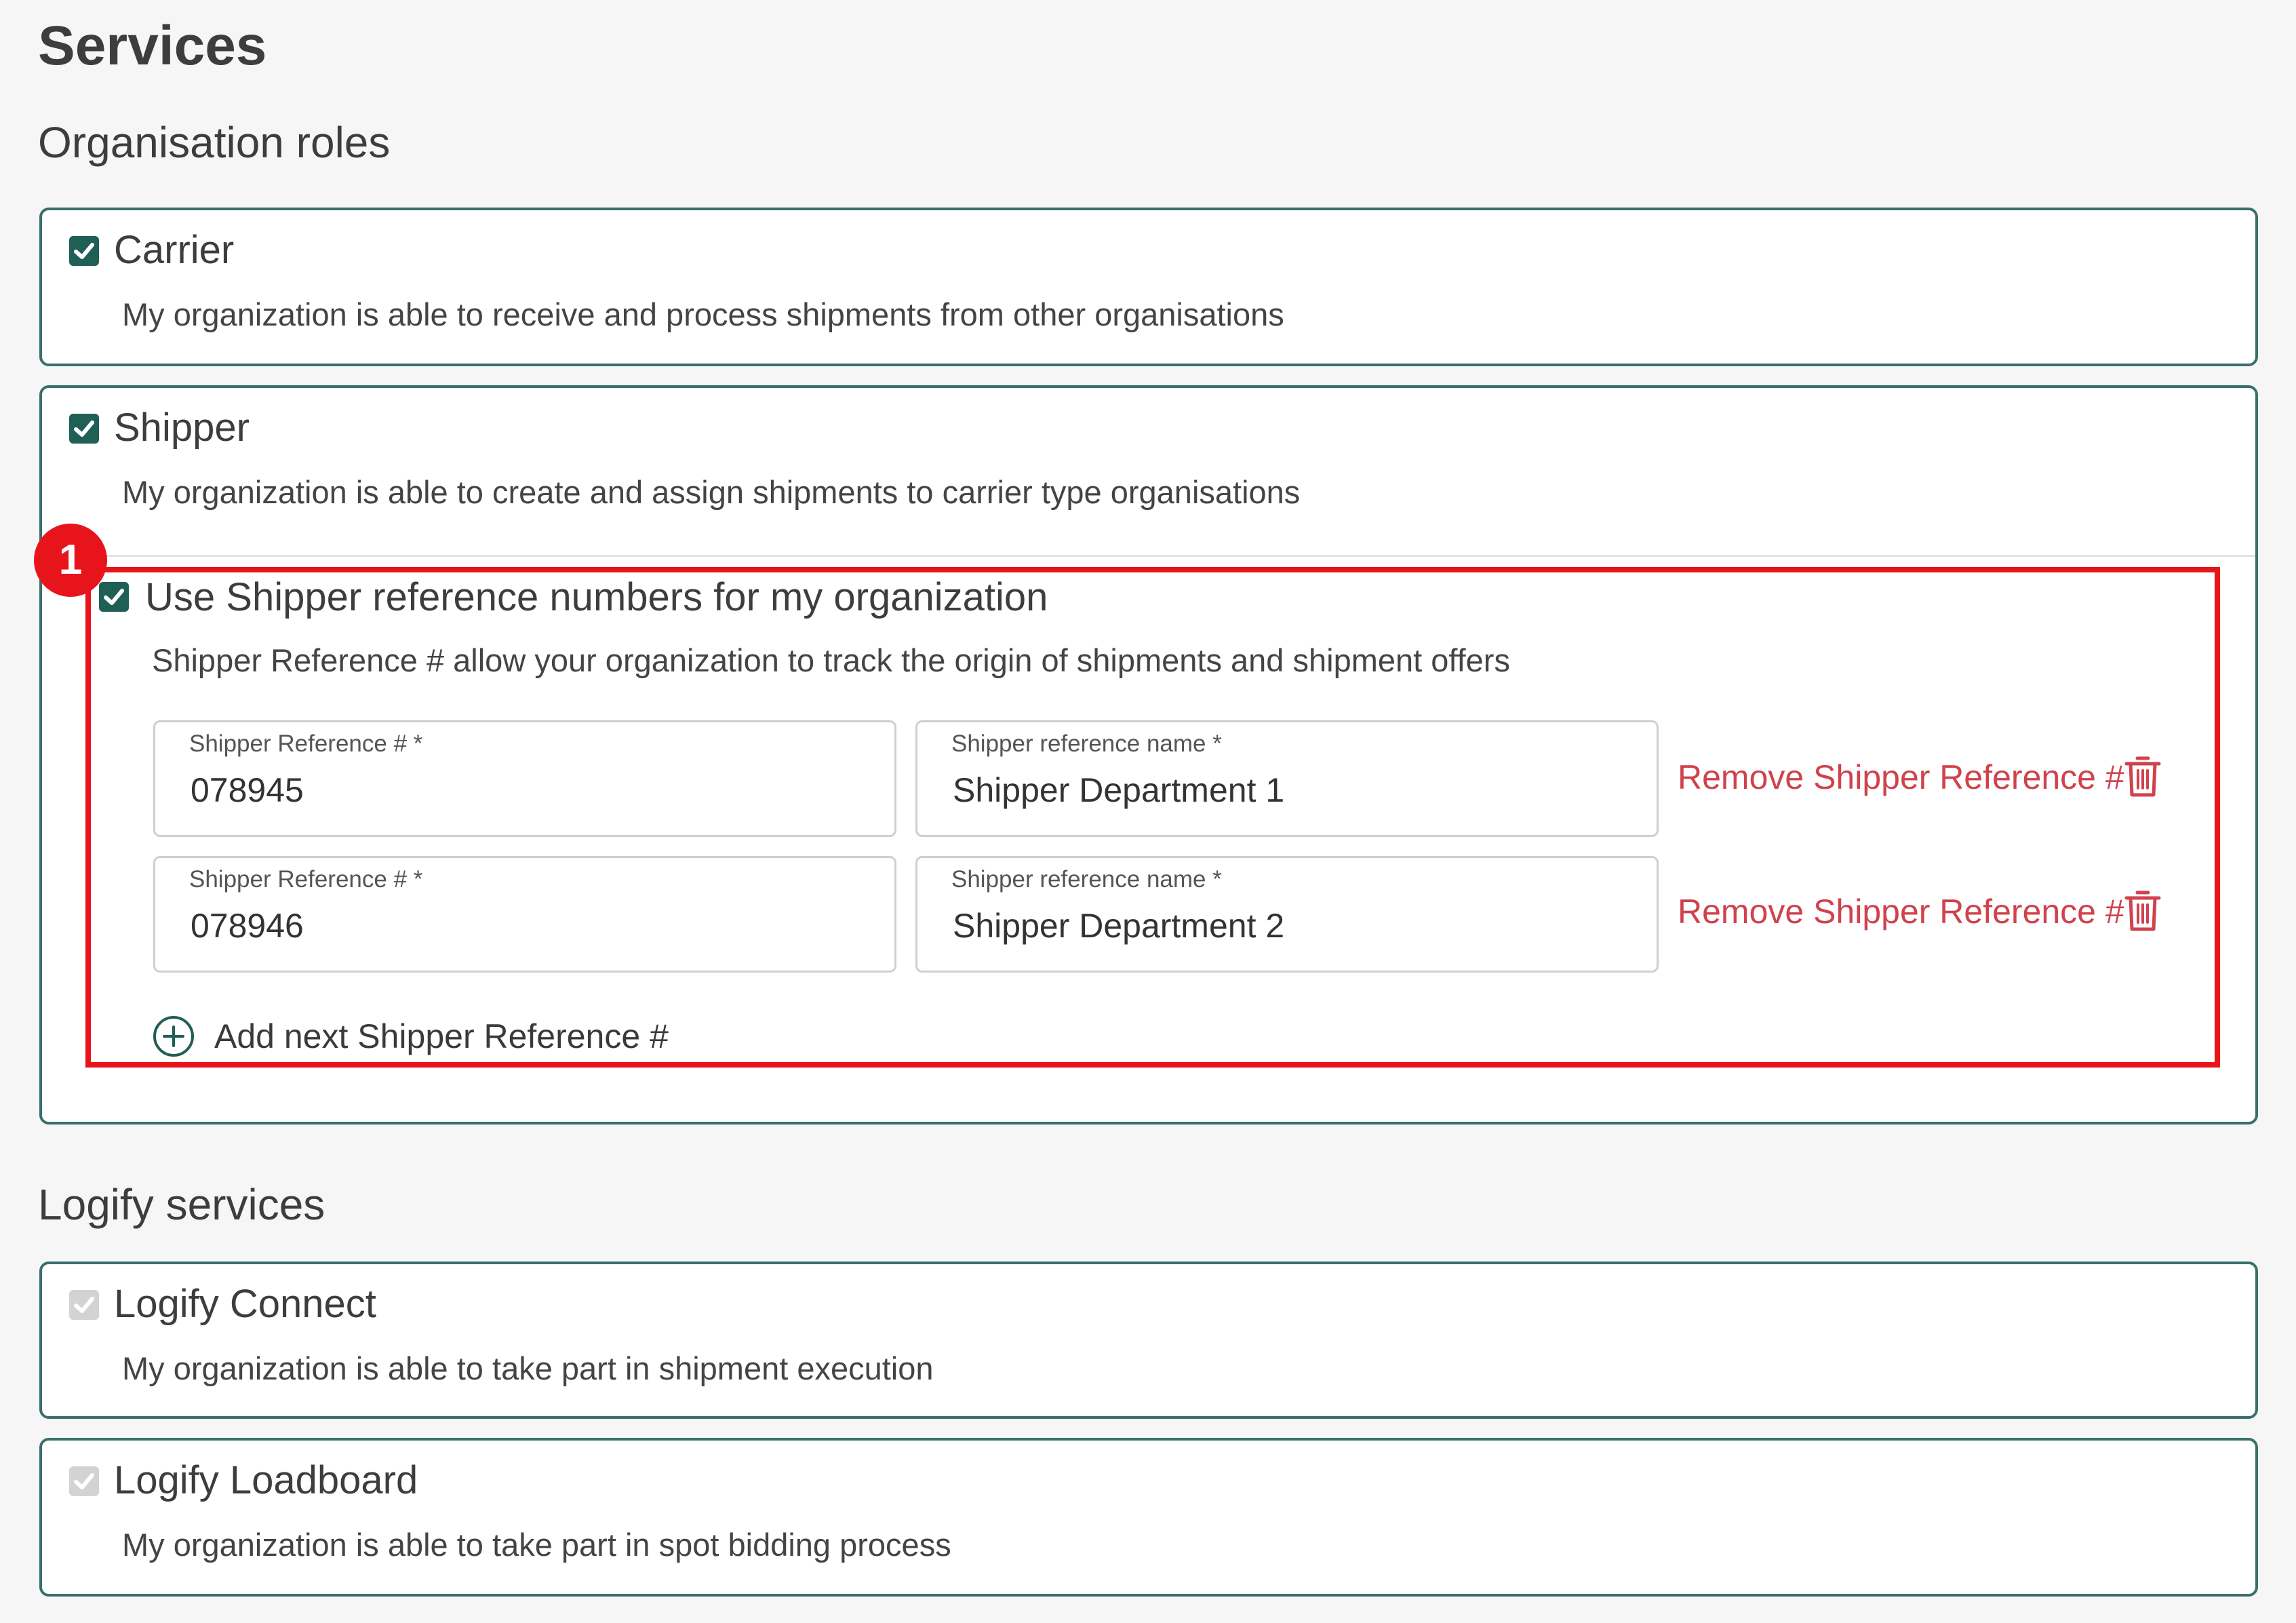 The height and width of the screenshot is (1623, 2296). I want to click on logify-loadboard-checkbox, so click(84, 1481).